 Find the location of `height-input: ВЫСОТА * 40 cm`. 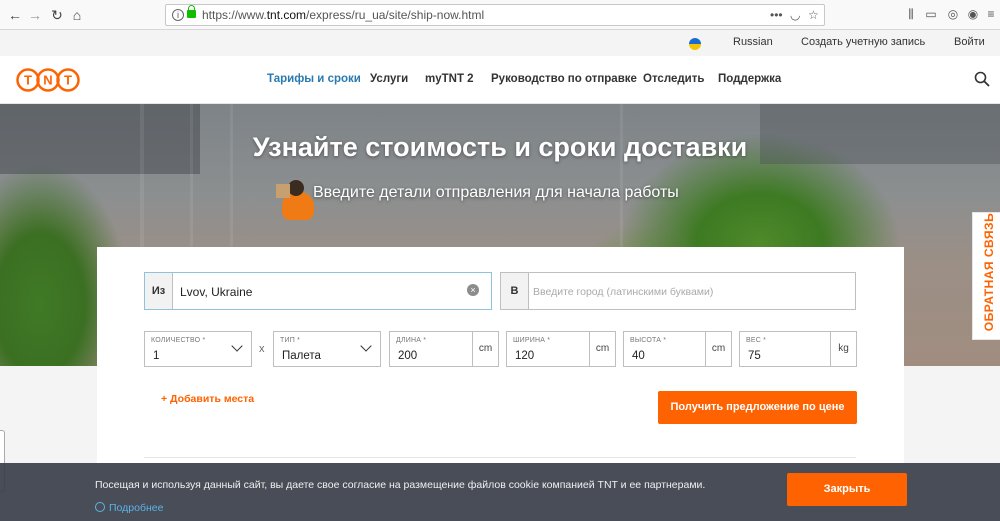

height-input: ВЫСОТА * 40 cm is located at coordinates (677, 349).